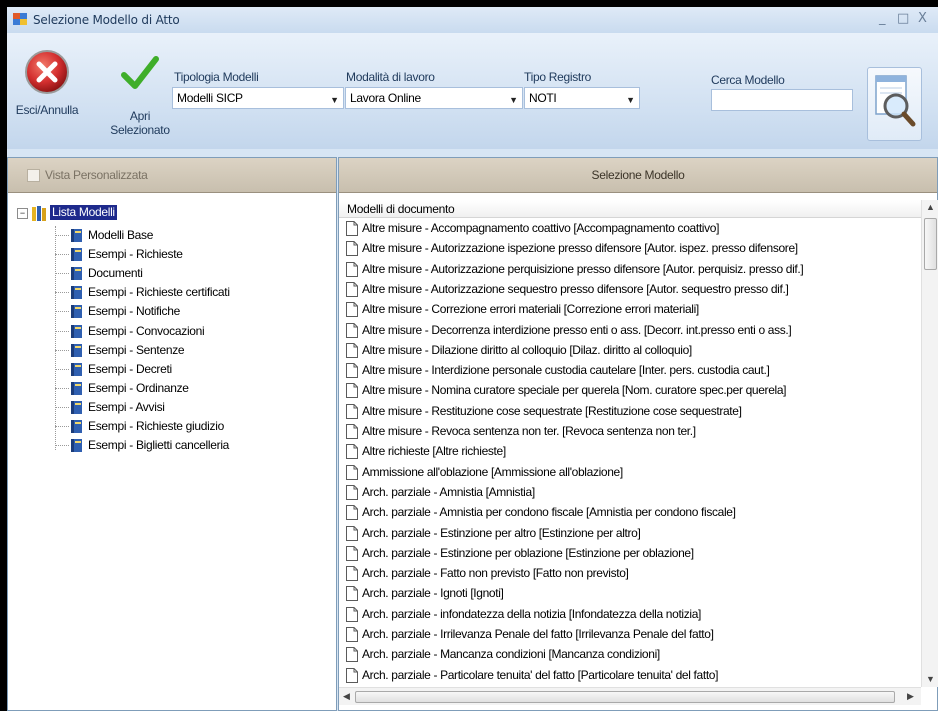 The height and width of the screenshot is (711, 938). Describe the element at coordinates (910, 696) in the screenshot. I see `scroll-right-icon: ▶` at that location.